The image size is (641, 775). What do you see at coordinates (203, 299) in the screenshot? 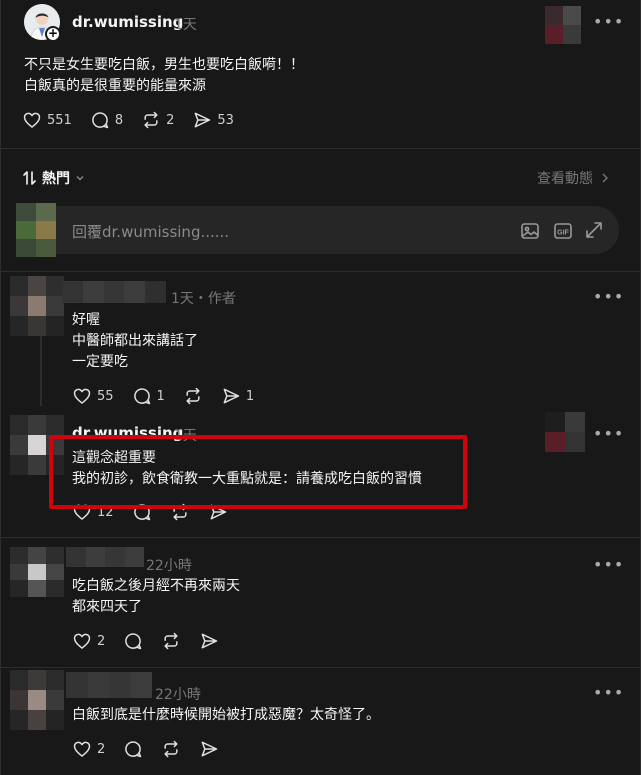
I see `comment-time: 1天・作者` at bounding box center [203, 299].